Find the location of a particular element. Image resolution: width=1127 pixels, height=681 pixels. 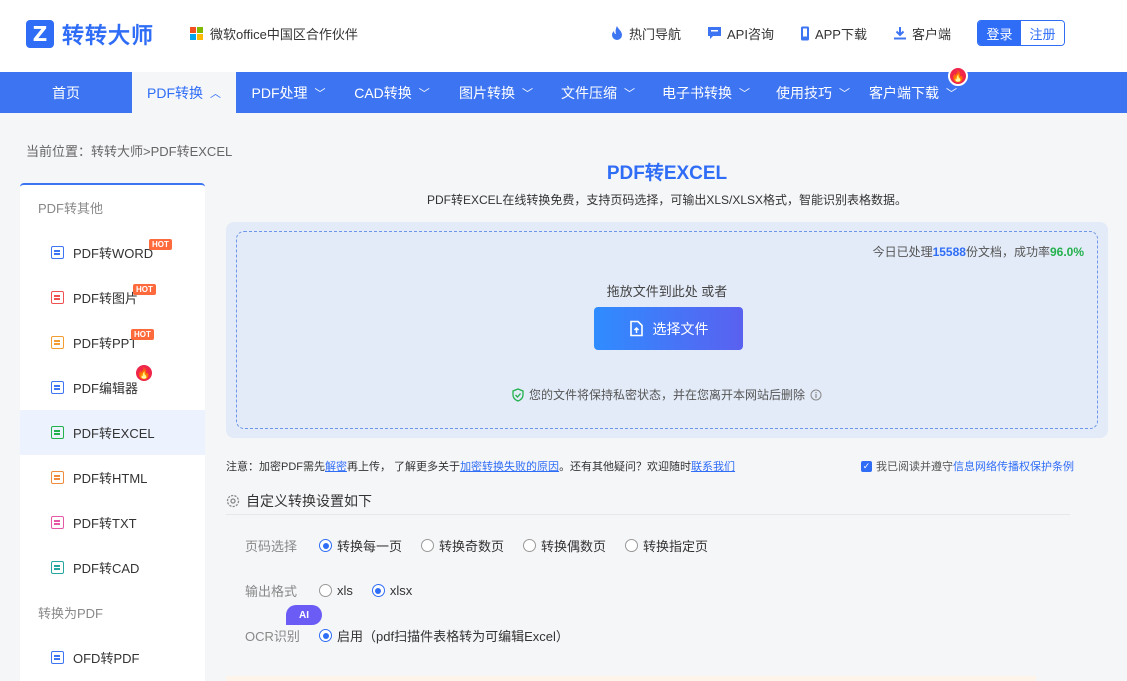

page-selection-label: 页码选择 is located at coordinates (271, 546).